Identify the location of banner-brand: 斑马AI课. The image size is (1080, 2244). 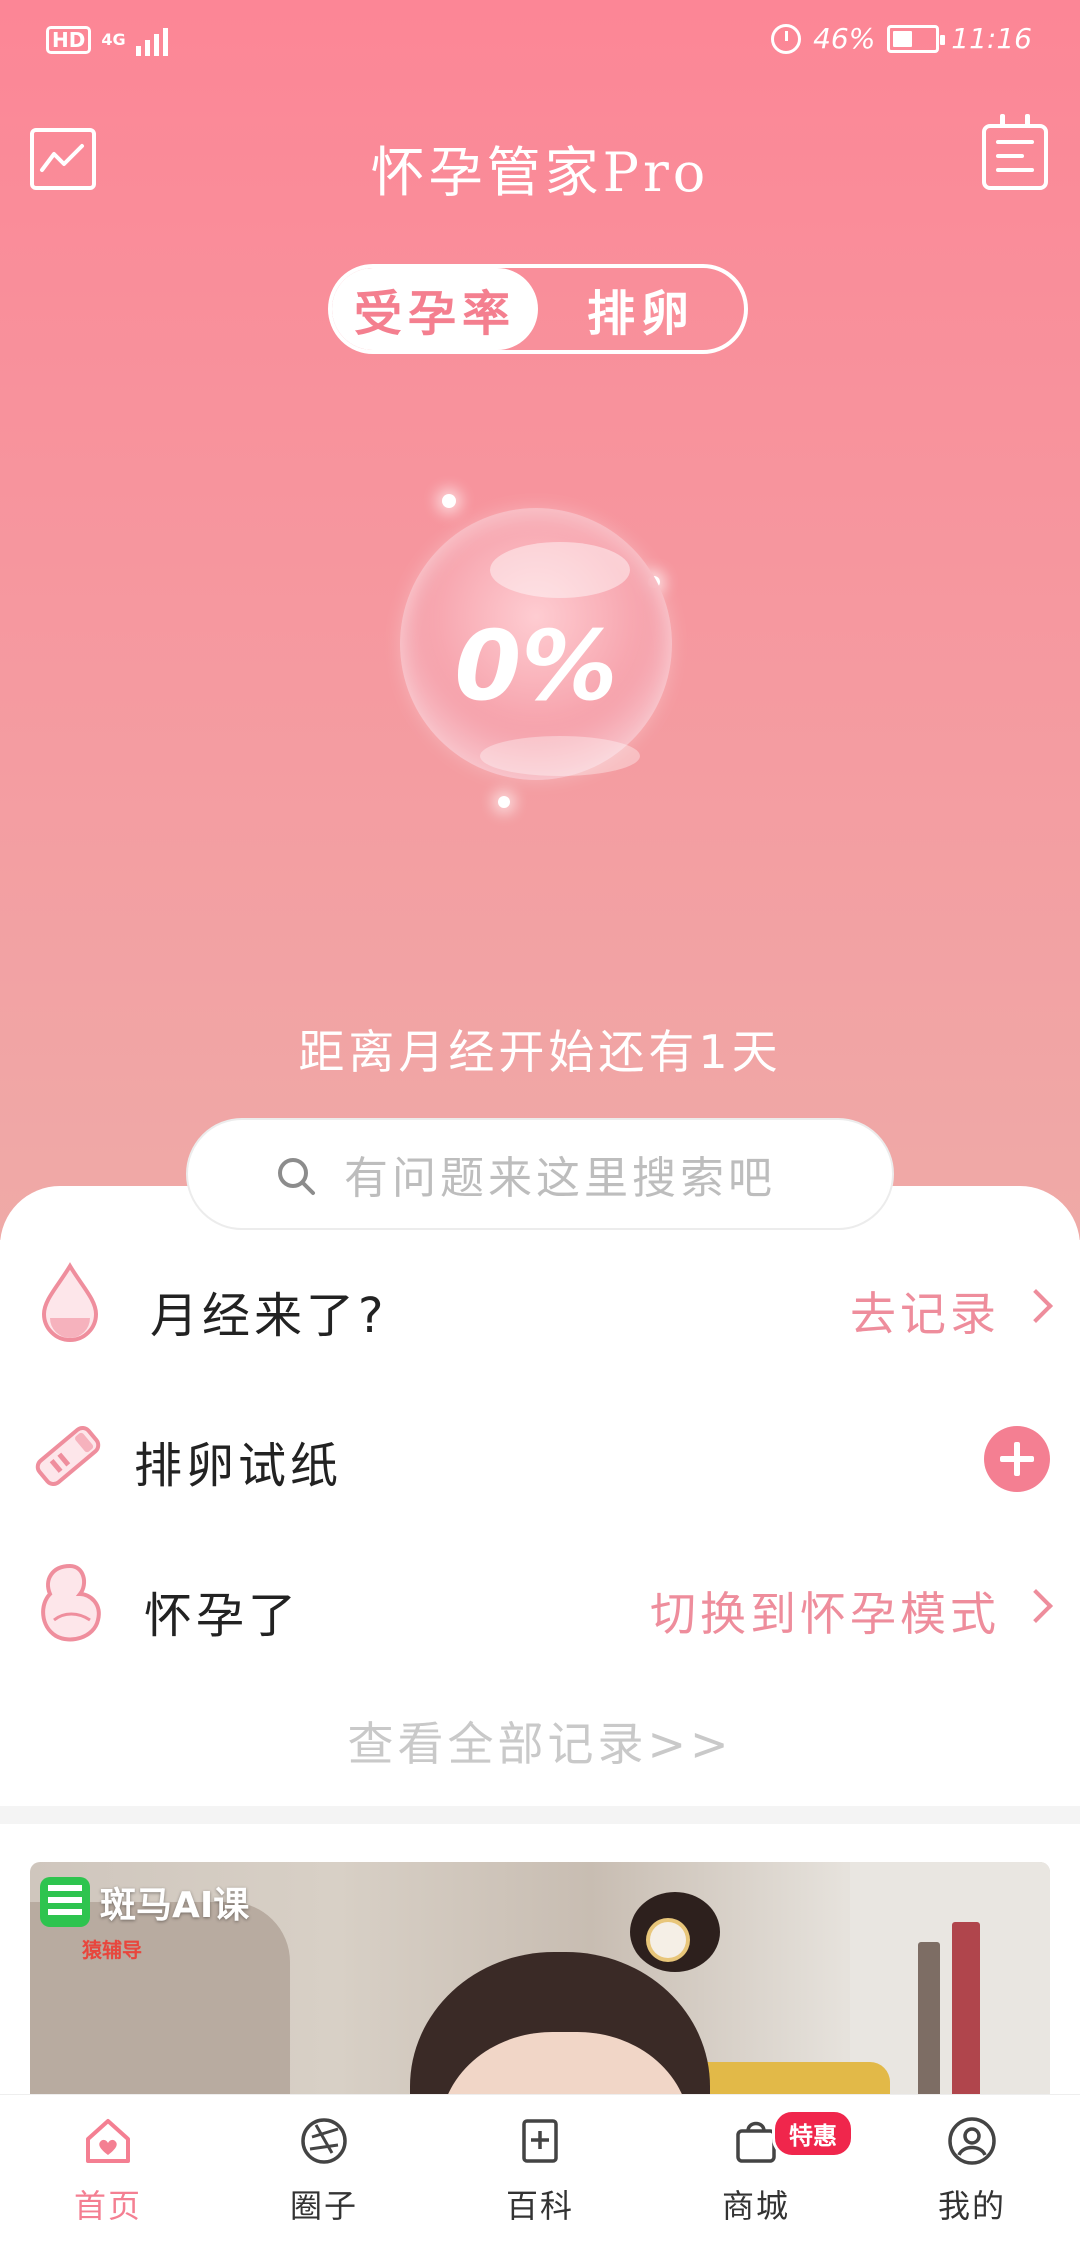
(144, 1902).